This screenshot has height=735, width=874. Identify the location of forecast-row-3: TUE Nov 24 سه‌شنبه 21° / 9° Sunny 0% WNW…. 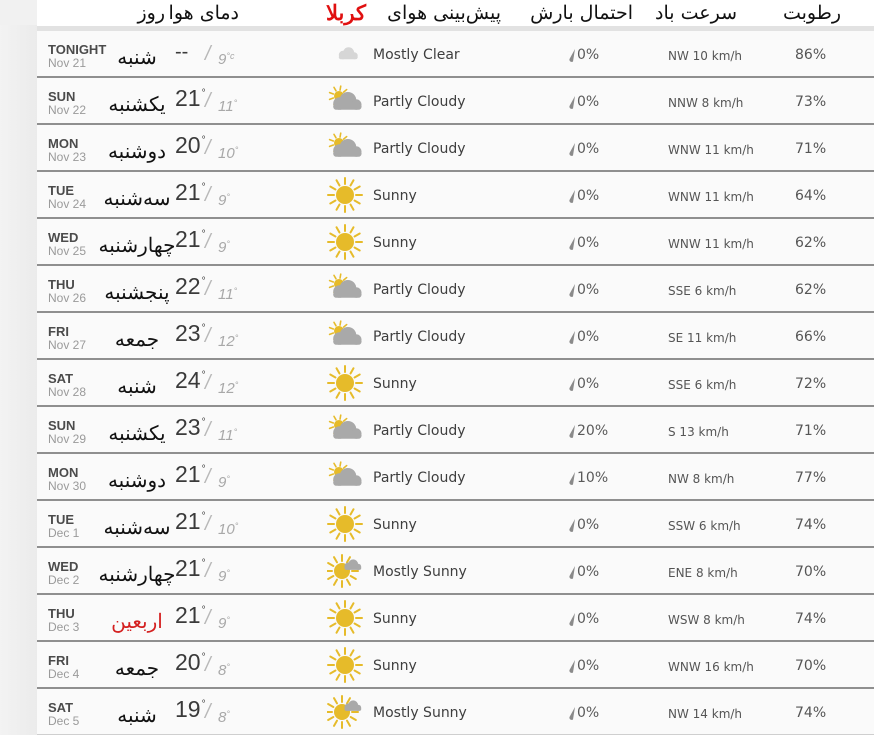
(455, 195).